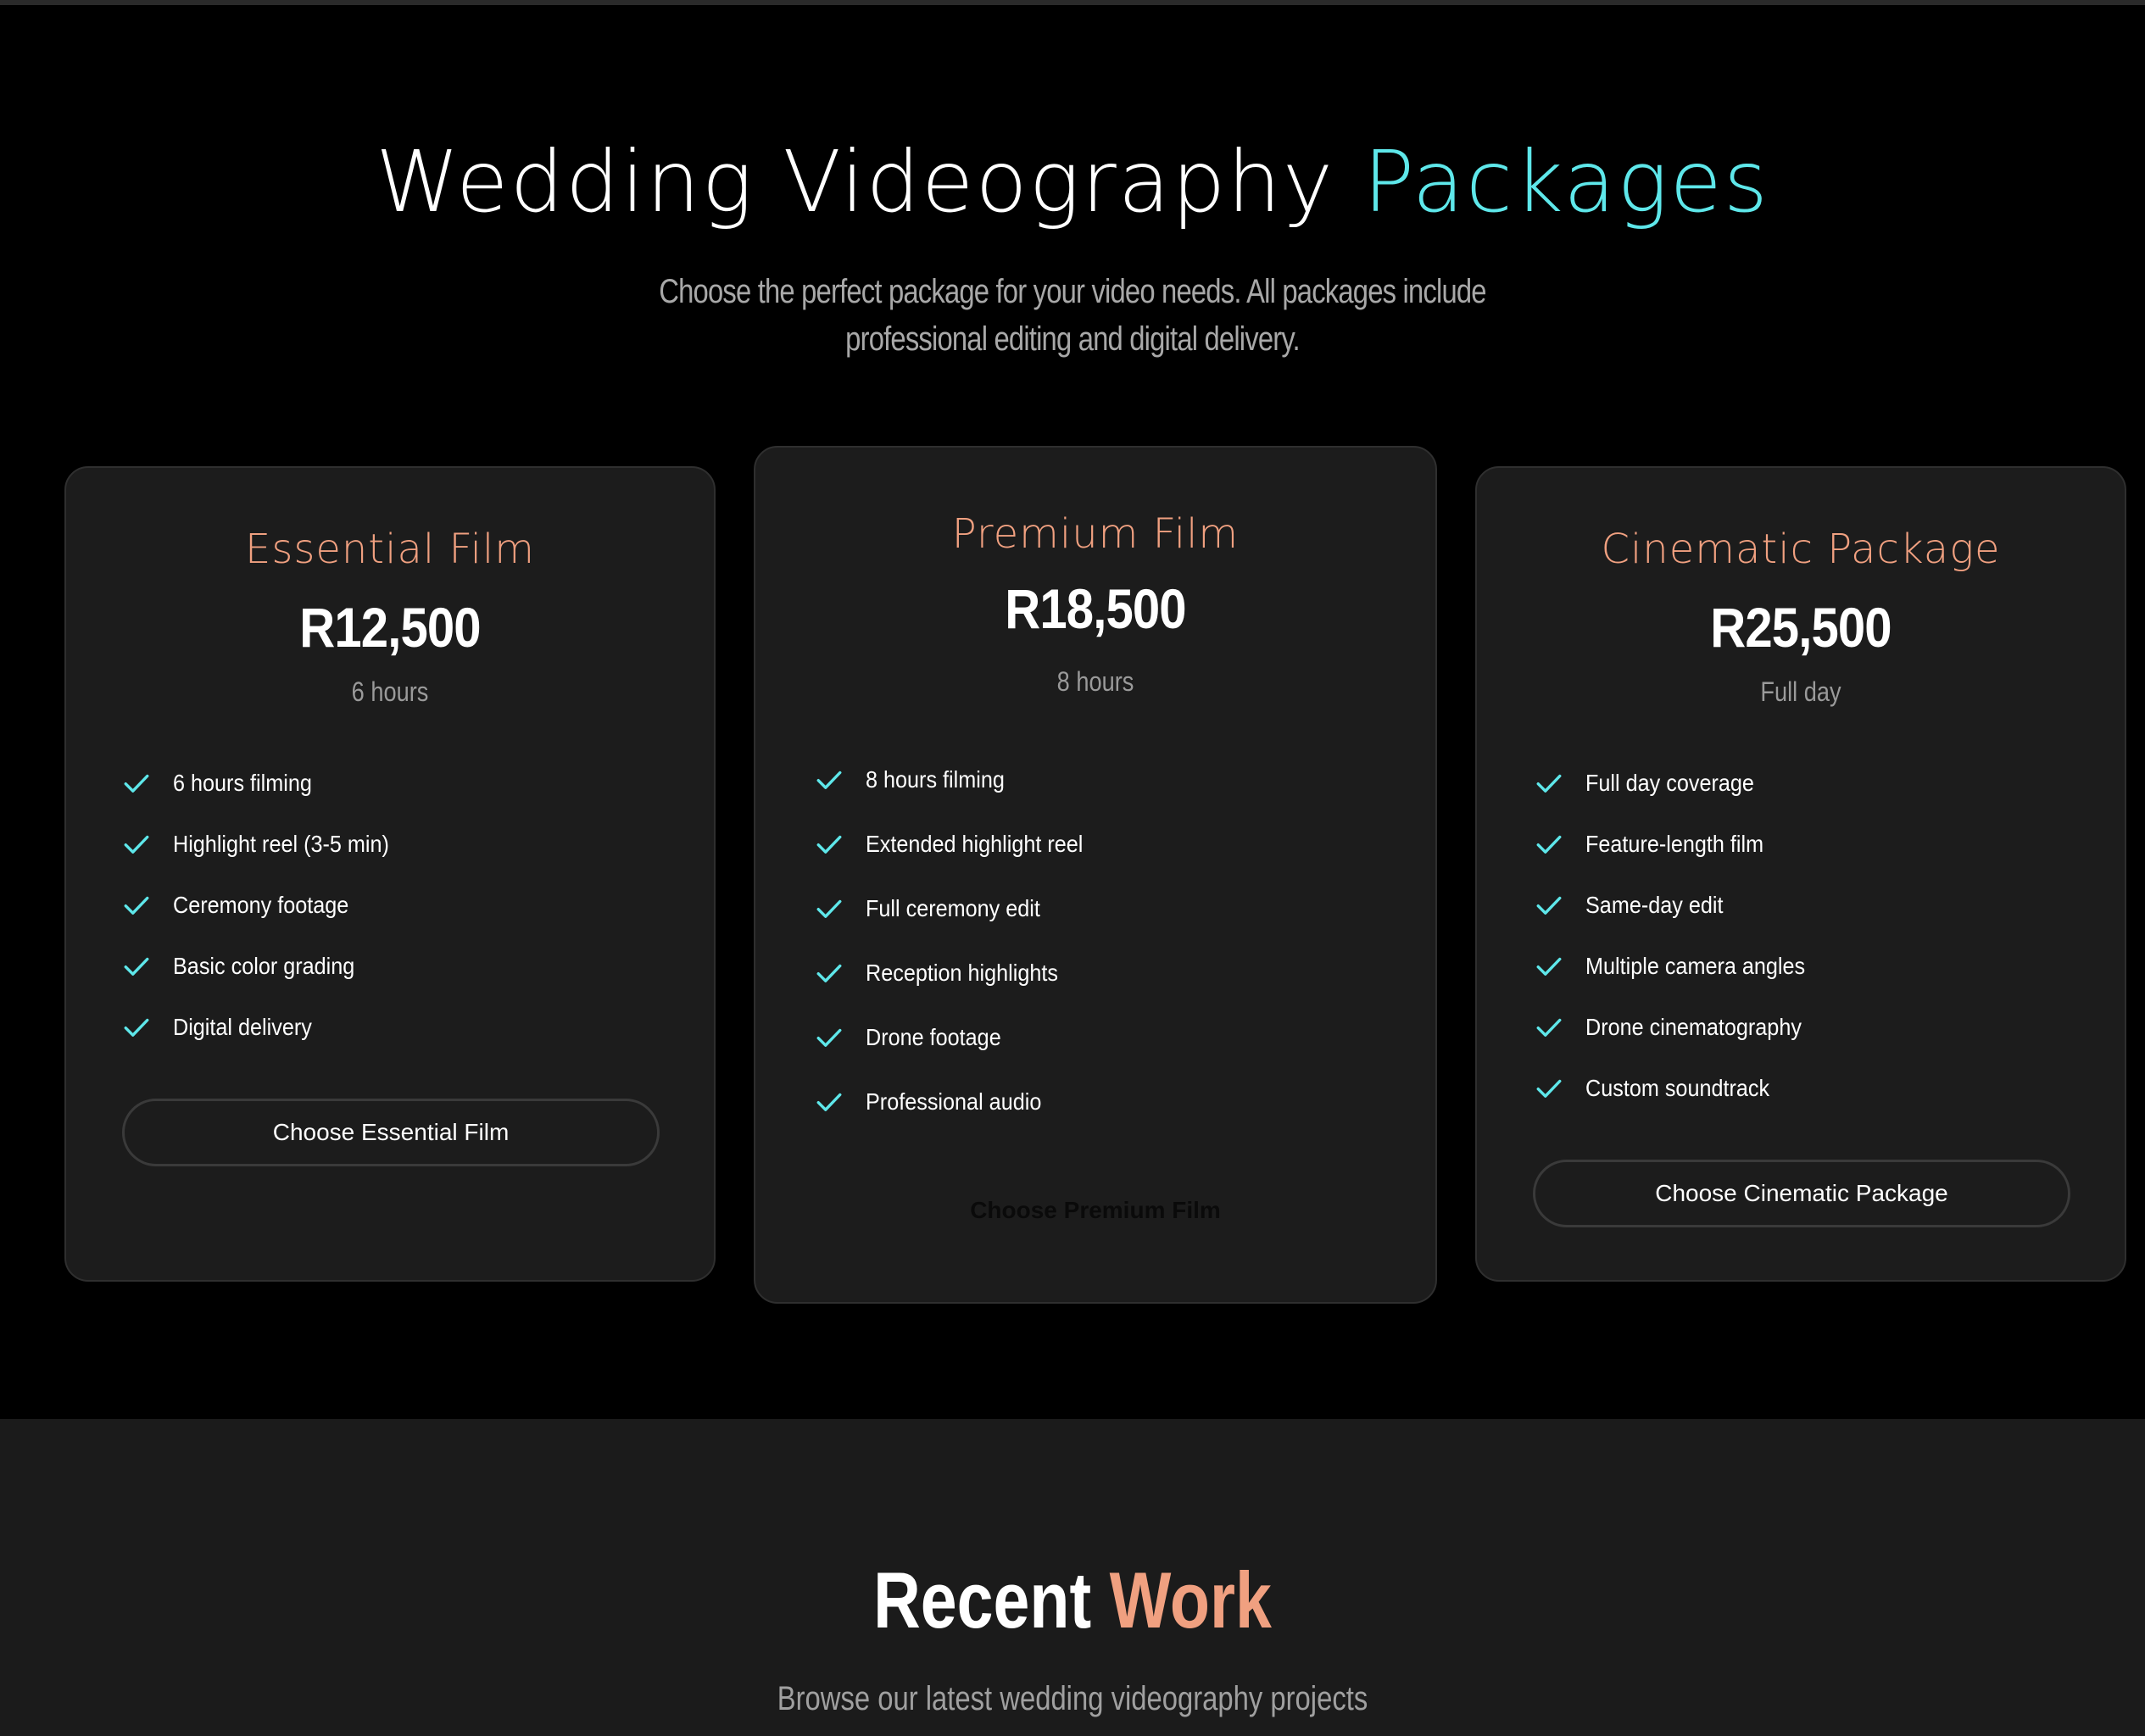 The width and height of the screenshot is (2145, 1736). Describe the element at coordinates (264, 966) in the screenshot. I see `feature-label: Basic color grading` at that location.